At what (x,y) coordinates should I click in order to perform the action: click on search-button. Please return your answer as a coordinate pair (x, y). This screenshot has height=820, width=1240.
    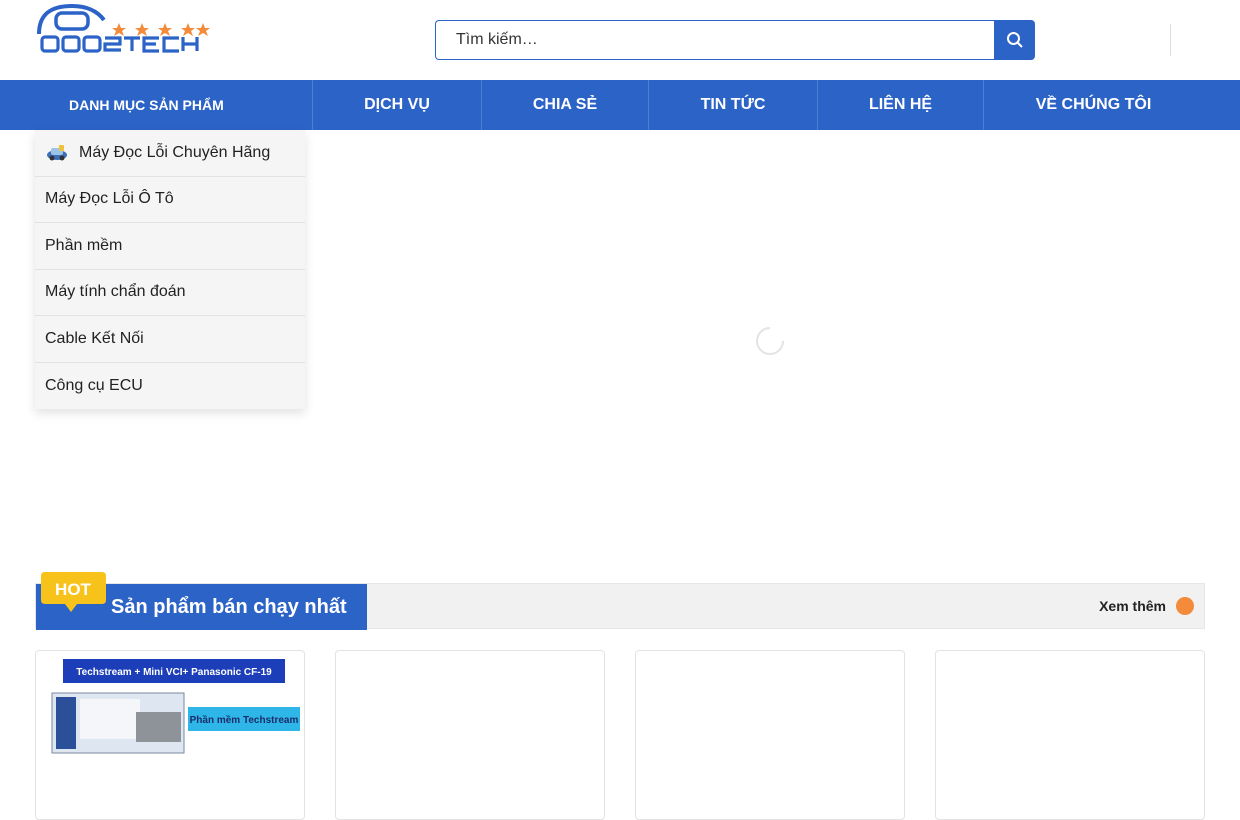
    Looking at the image, I should click on (1014, 40).